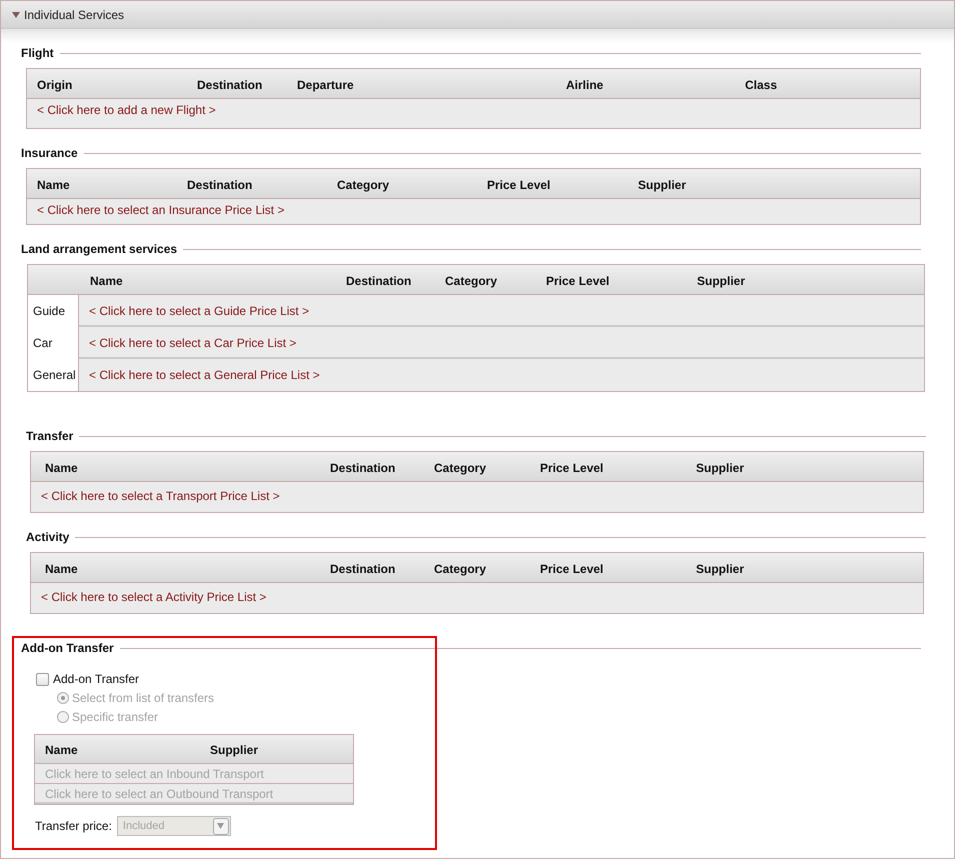 The height and width of the screenshot is (860, 955). Describe the element at coordinates (160, 210) in the screenshot. I see `add-link: < Click here to select an Insurance Price List >` at that location.